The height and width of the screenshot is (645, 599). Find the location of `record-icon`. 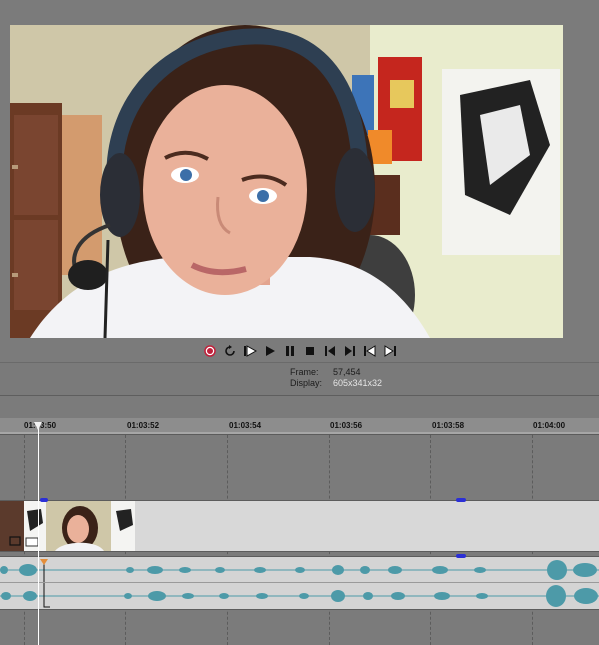

record-icon is located at coordinates (209, 351).